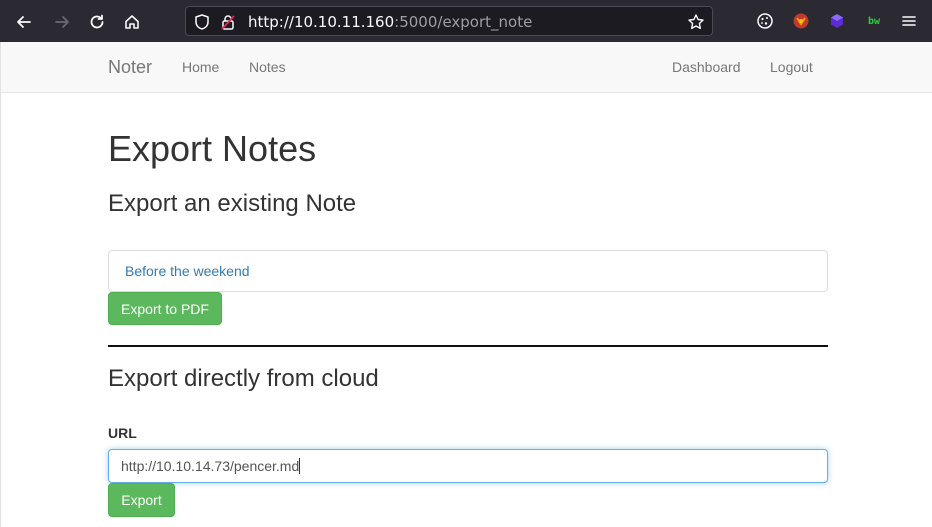 This screenshot has width=932, height=527. What do you see at coordinates (200, 67) in the screenshot?
I see `nav-home-link: Home` at bounding box center [200, 67].